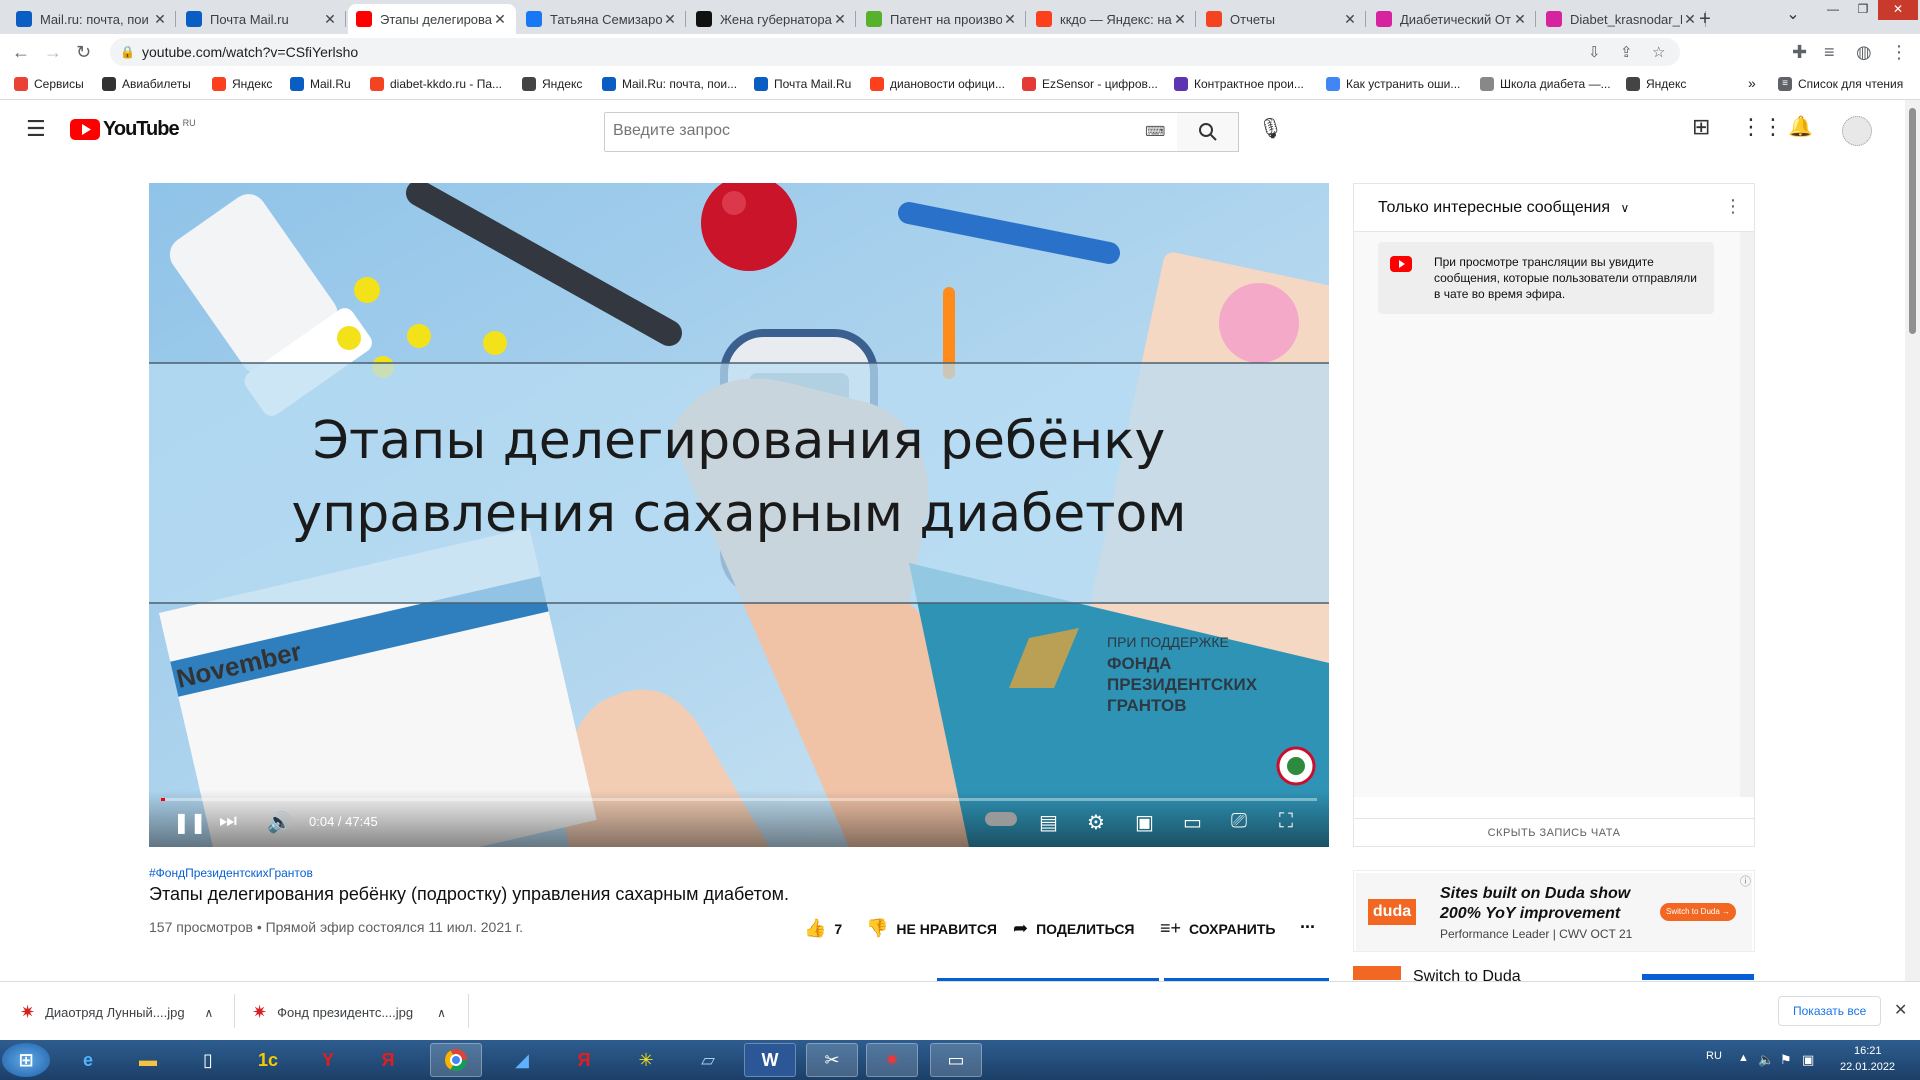 Image resolution: width=1920 pixels, height=1080 pixels. What do you see at coordinates (895, 52) in the screenshot?
I see `address-bar: 🔒 youtube.com/watch?v=CSfiYerlsho ⇩ ⇪ ☆` at bounding box center [895, 52].